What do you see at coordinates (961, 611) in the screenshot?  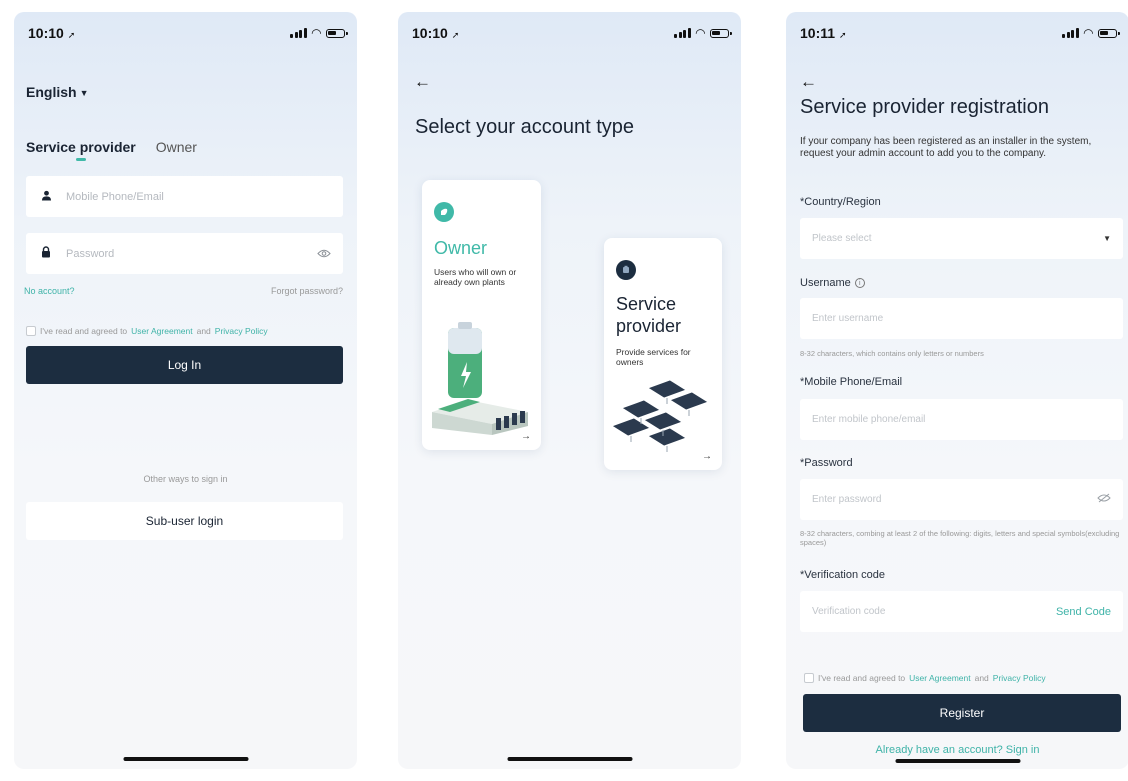 I see `verification-input: Verification code Send Code` at bounding box center [961, 611].